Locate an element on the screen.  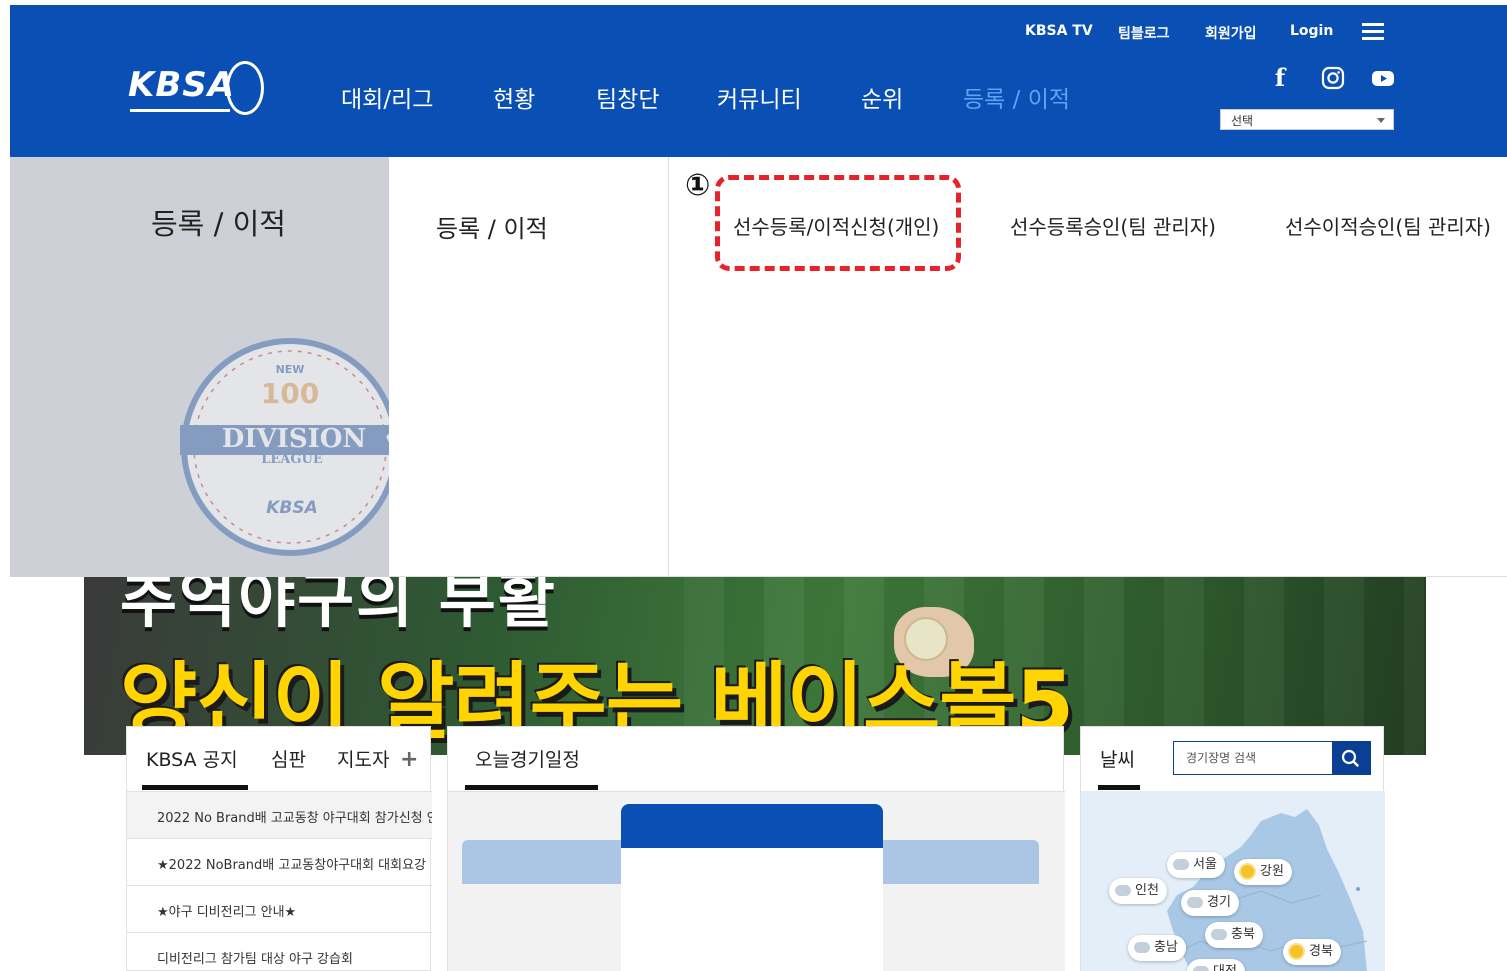
list-item: 디비전리그 참가팀 대상 야구 강습회 is located at coordinates (279, 951).